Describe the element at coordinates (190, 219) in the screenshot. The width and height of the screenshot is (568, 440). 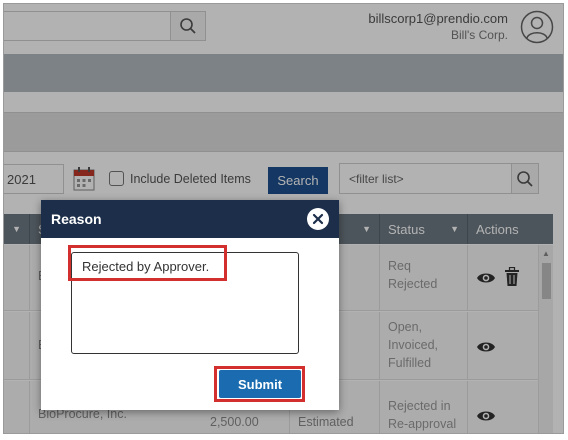
I see `modal-header: Reason` at that location.